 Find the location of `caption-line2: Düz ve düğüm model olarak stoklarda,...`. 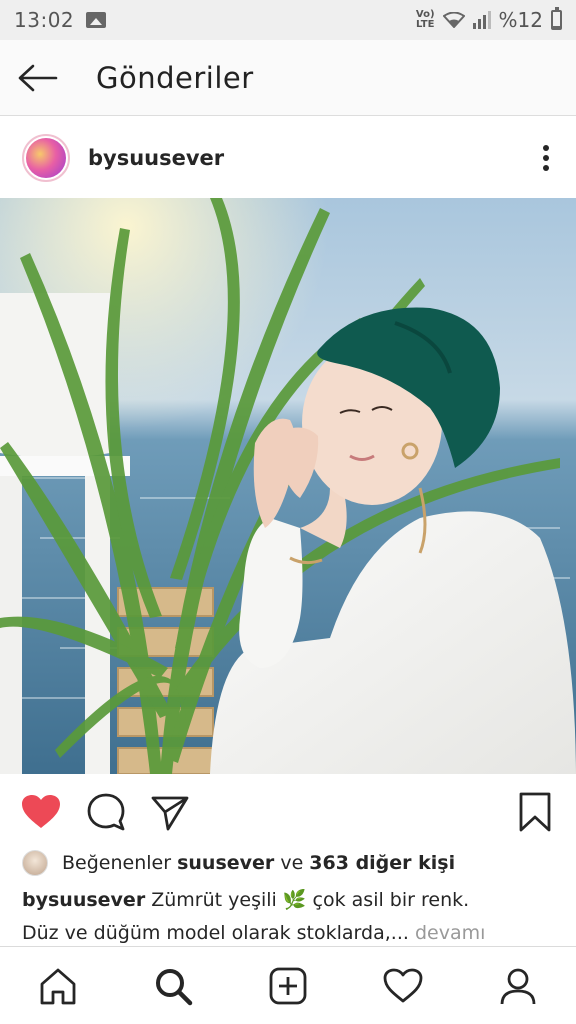

caption-line2: Düz ve düğüm model olarak stoklarda,... is located at coordinates (215, 933).